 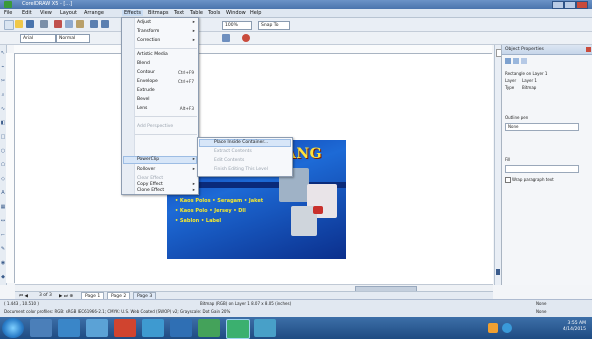 What do you see at coordinates (210, 211) in the screenshot?
I see `banner-line-2: • Kaos Polo • Jersey • Dll` at bounding box center [210, 211].